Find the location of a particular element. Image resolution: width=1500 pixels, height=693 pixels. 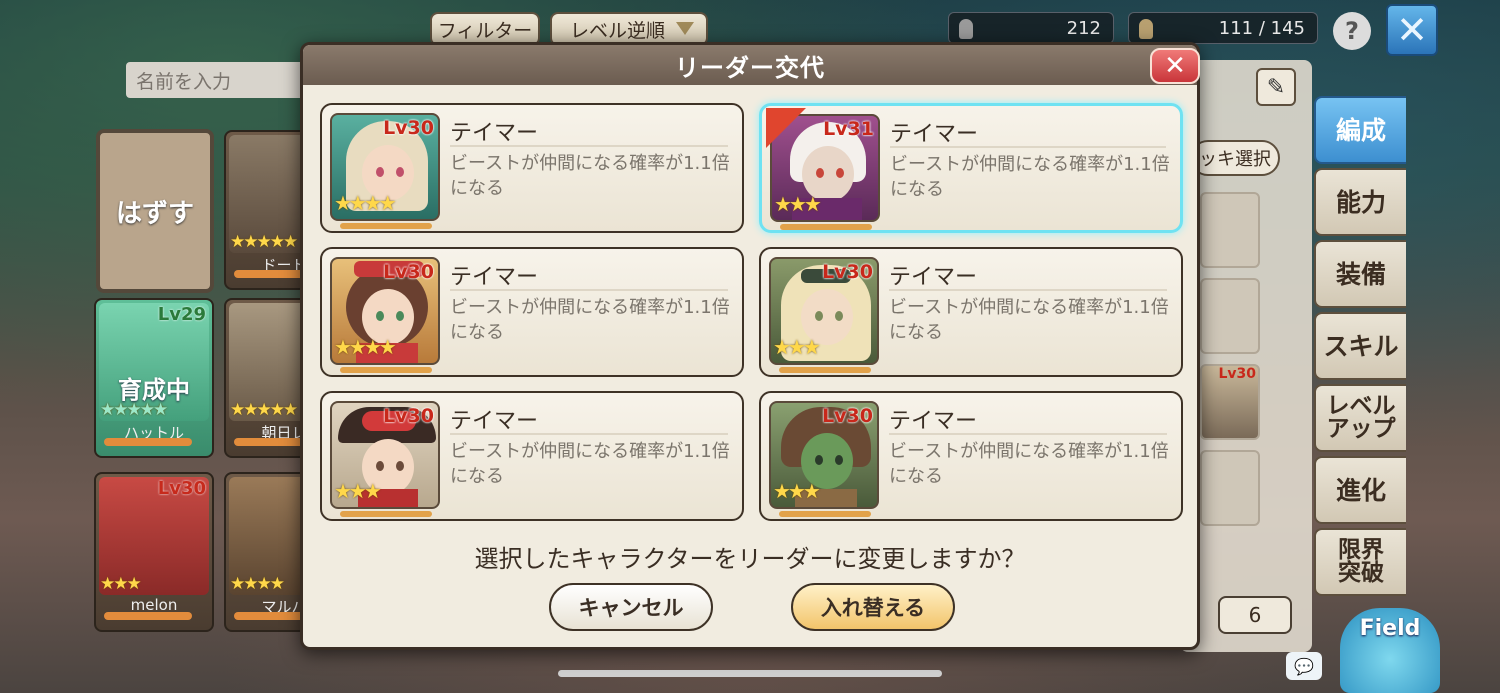

tab-evolution: 進化 is located at coordinates (1360, 490).